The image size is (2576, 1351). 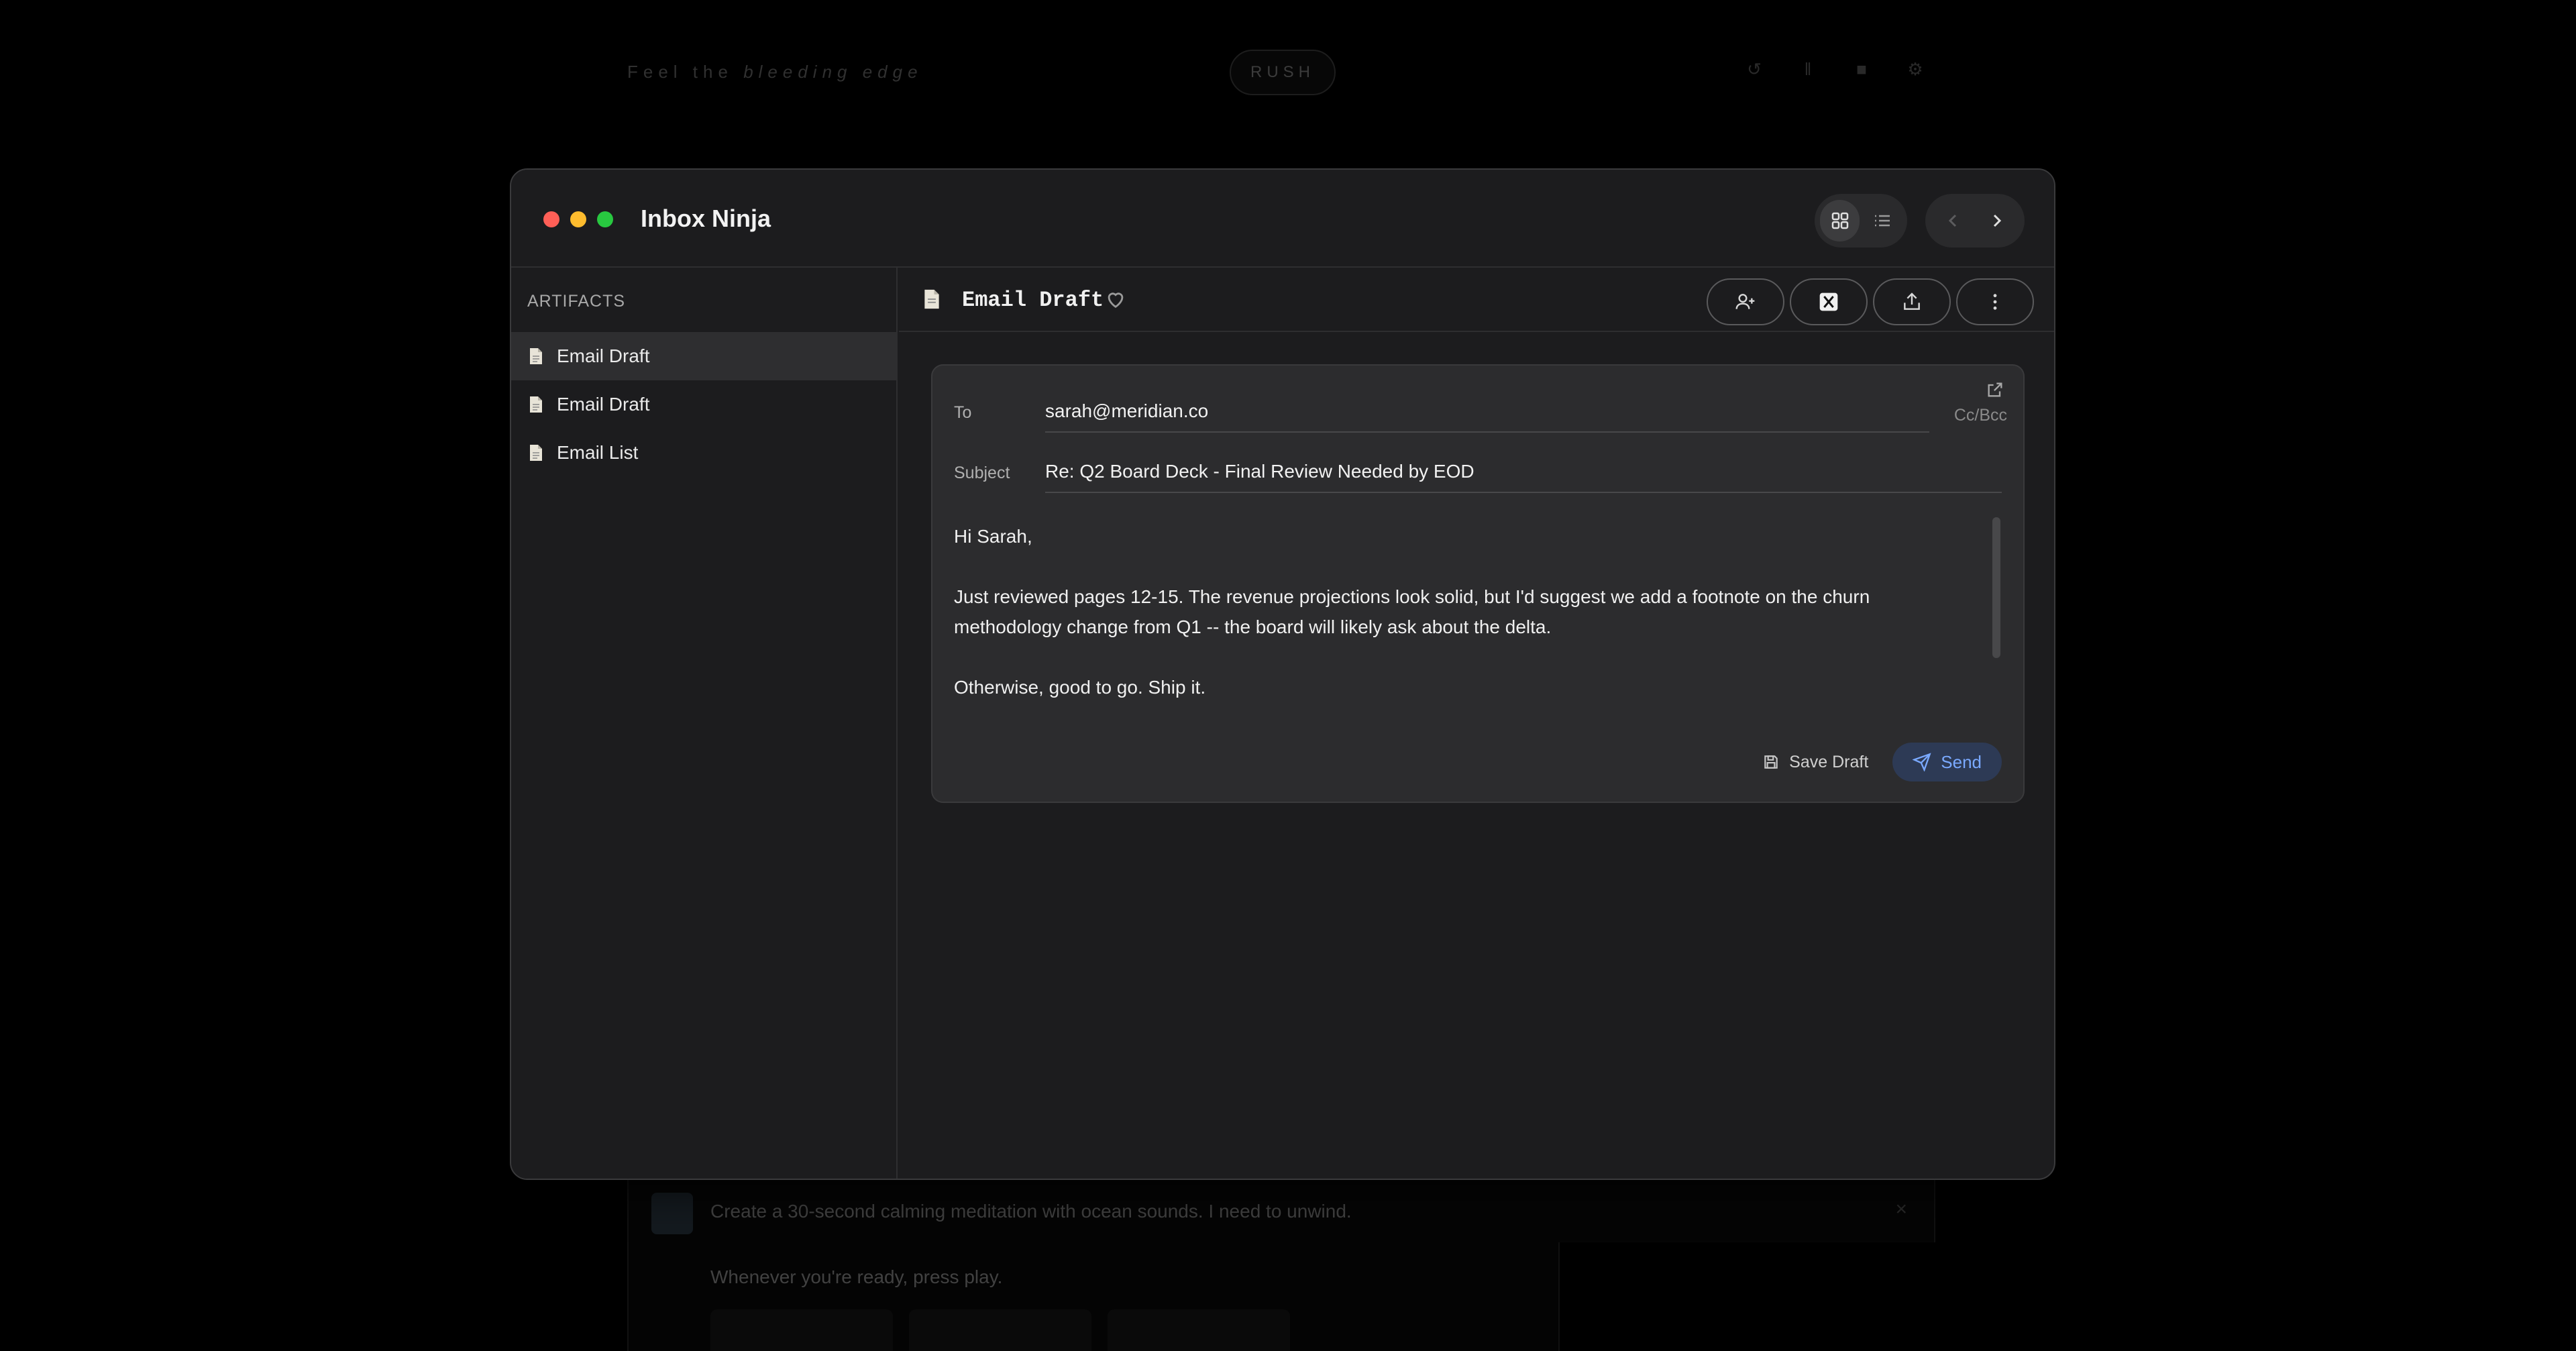 I want to click on sidebar-item-email-list: Email List, so click(x=703, y=453).